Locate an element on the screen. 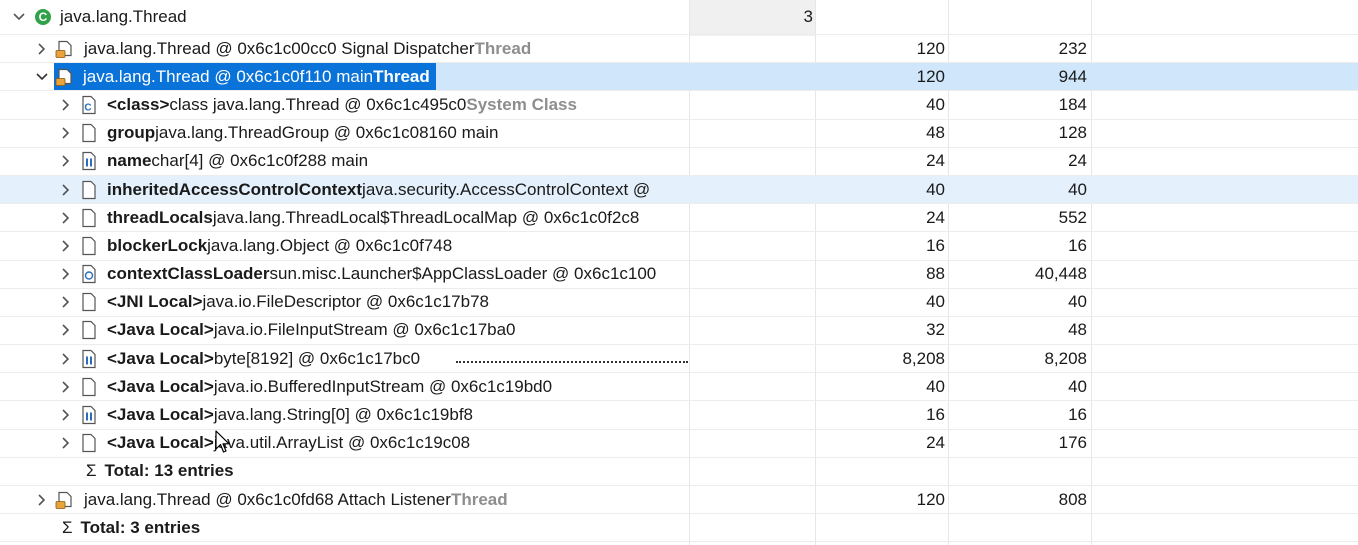  field-name: contextClassLoader is located at coordinates (188, 274).